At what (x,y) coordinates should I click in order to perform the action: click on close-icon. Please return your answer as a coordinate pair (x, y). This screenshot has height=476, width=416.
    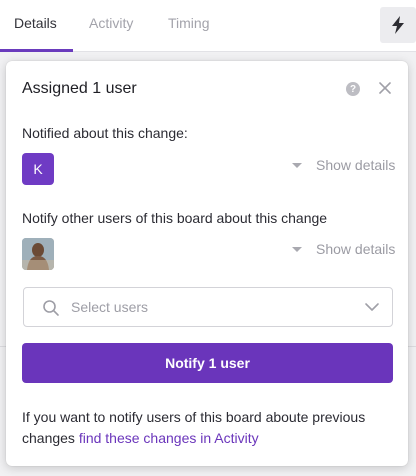
    Looking at the image, I should click on (385, 88).